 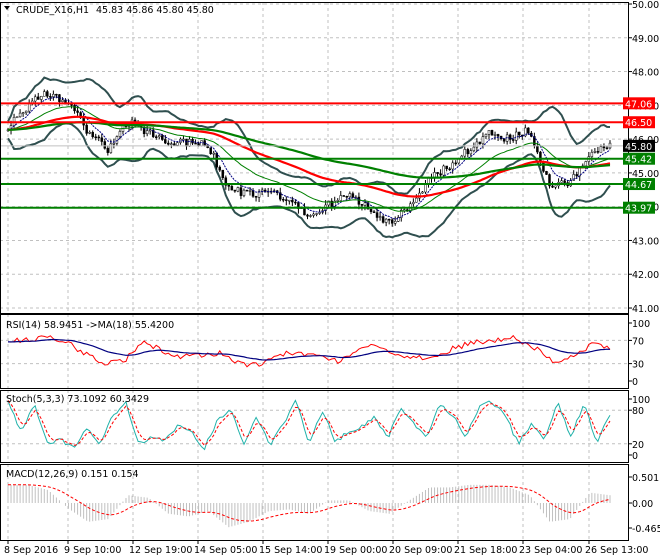 I want to click on time-tick-label: 21 Sep 18:00, so click(x=485, y=550).